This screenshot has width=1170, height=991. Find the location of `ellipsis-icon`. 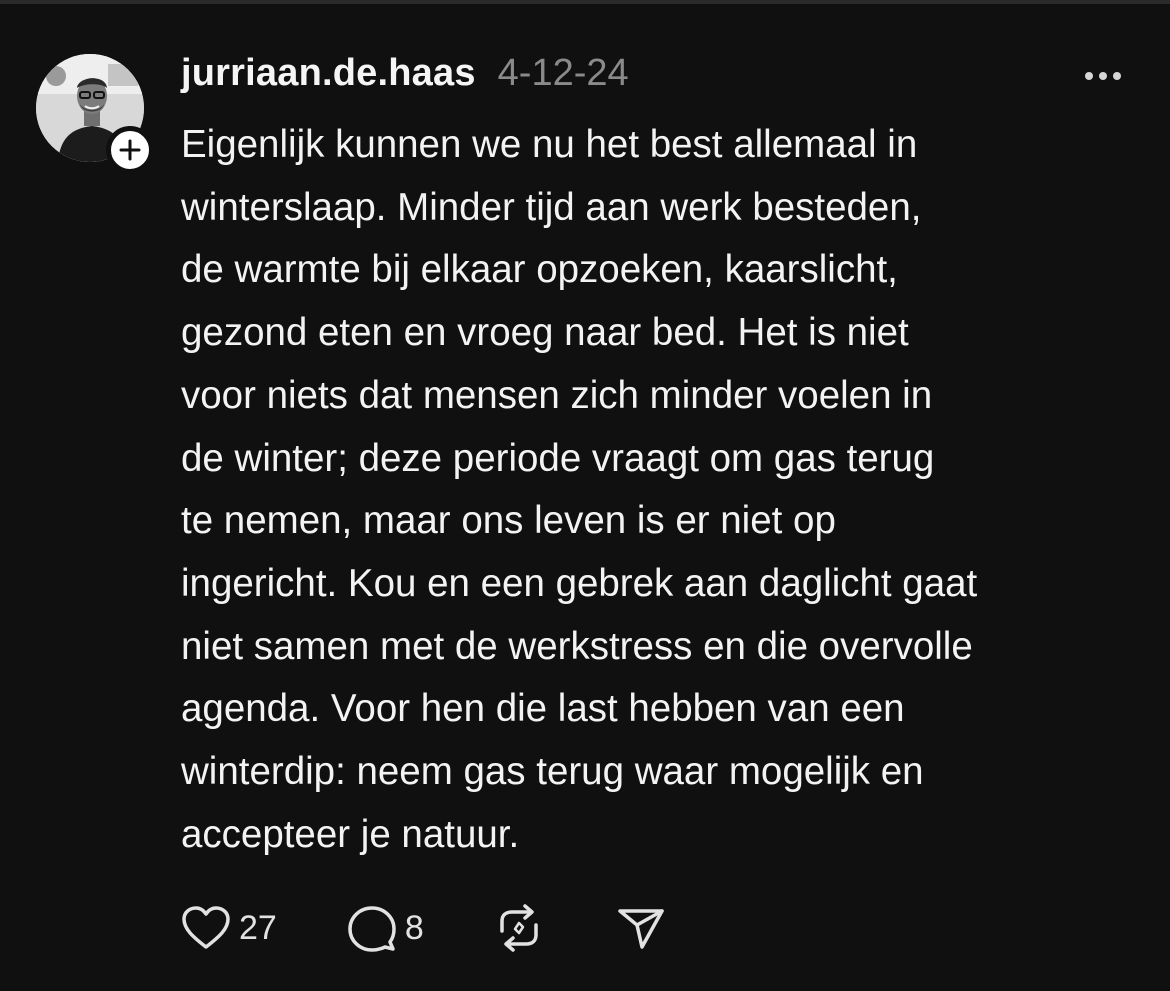

ellipsis-icon is located at coordinates (1103, 76).